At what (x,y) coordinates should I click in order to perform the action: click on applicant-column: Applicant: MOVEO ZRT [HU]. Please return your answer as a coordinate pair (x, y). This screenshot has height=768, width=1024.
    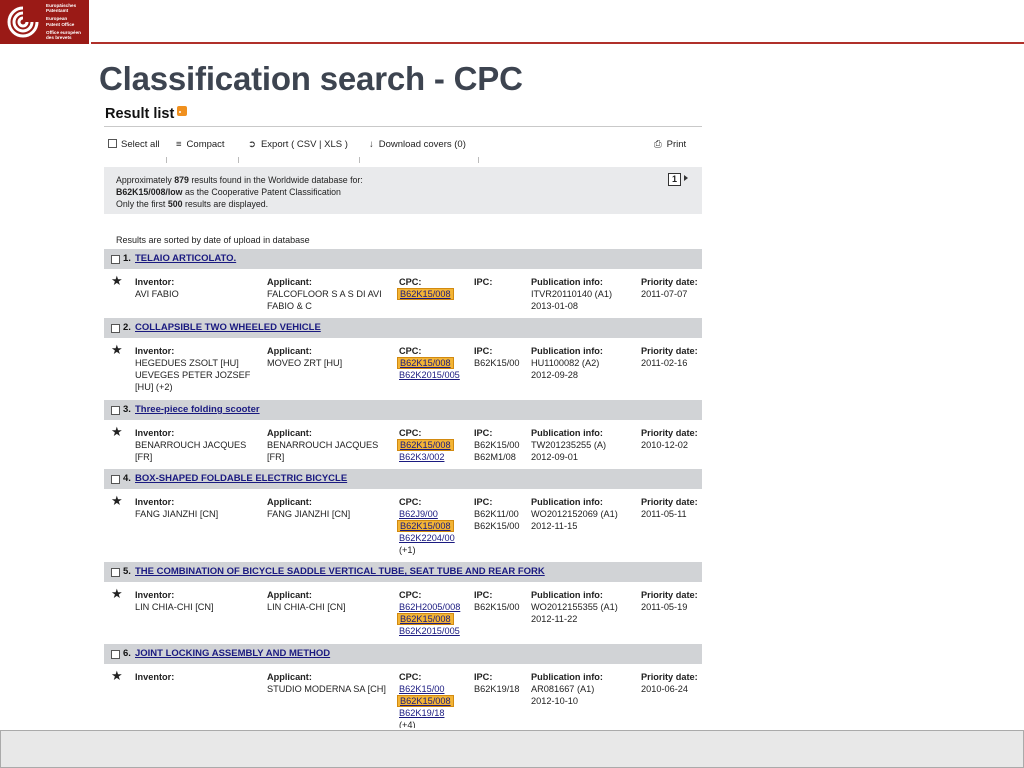
    Looking at the image, I should click on (329, 357).